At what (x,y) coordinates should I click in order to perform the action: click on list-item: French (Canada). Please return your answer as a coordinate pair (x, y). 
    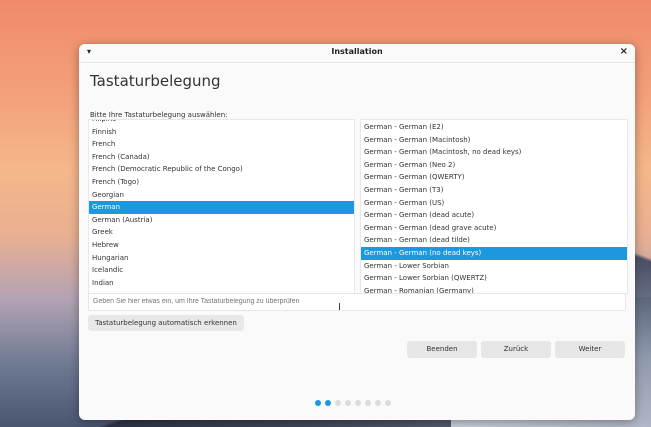
    Looking at the image, I should click on (221, 157).